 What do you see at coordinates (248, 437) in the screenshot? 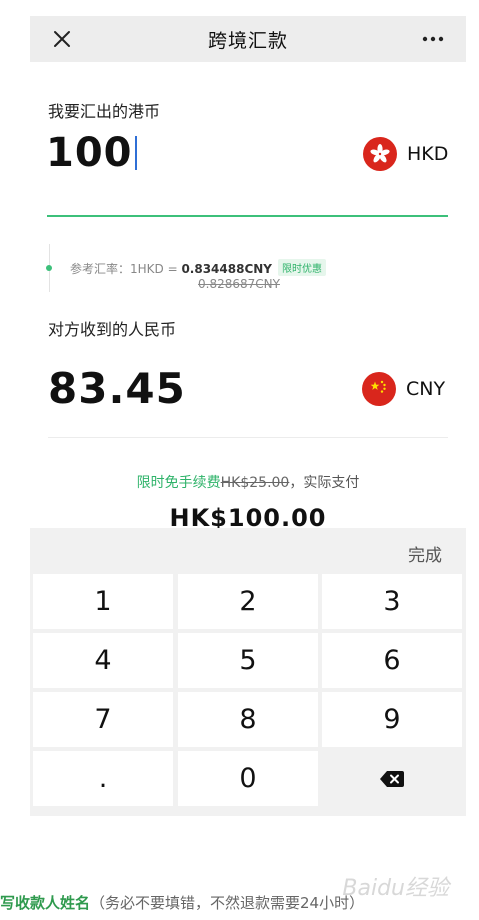
I see `section-divider` at bounding box center [248, 437].